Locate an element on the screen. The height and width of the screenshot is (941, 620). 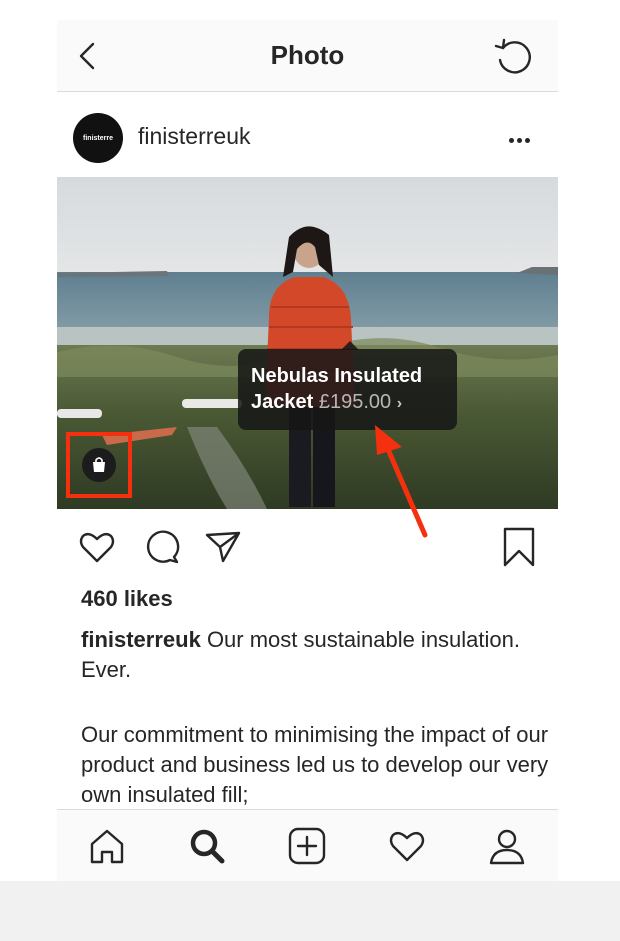
product-name-line2: Jacket is located at coordinates (282, 402).